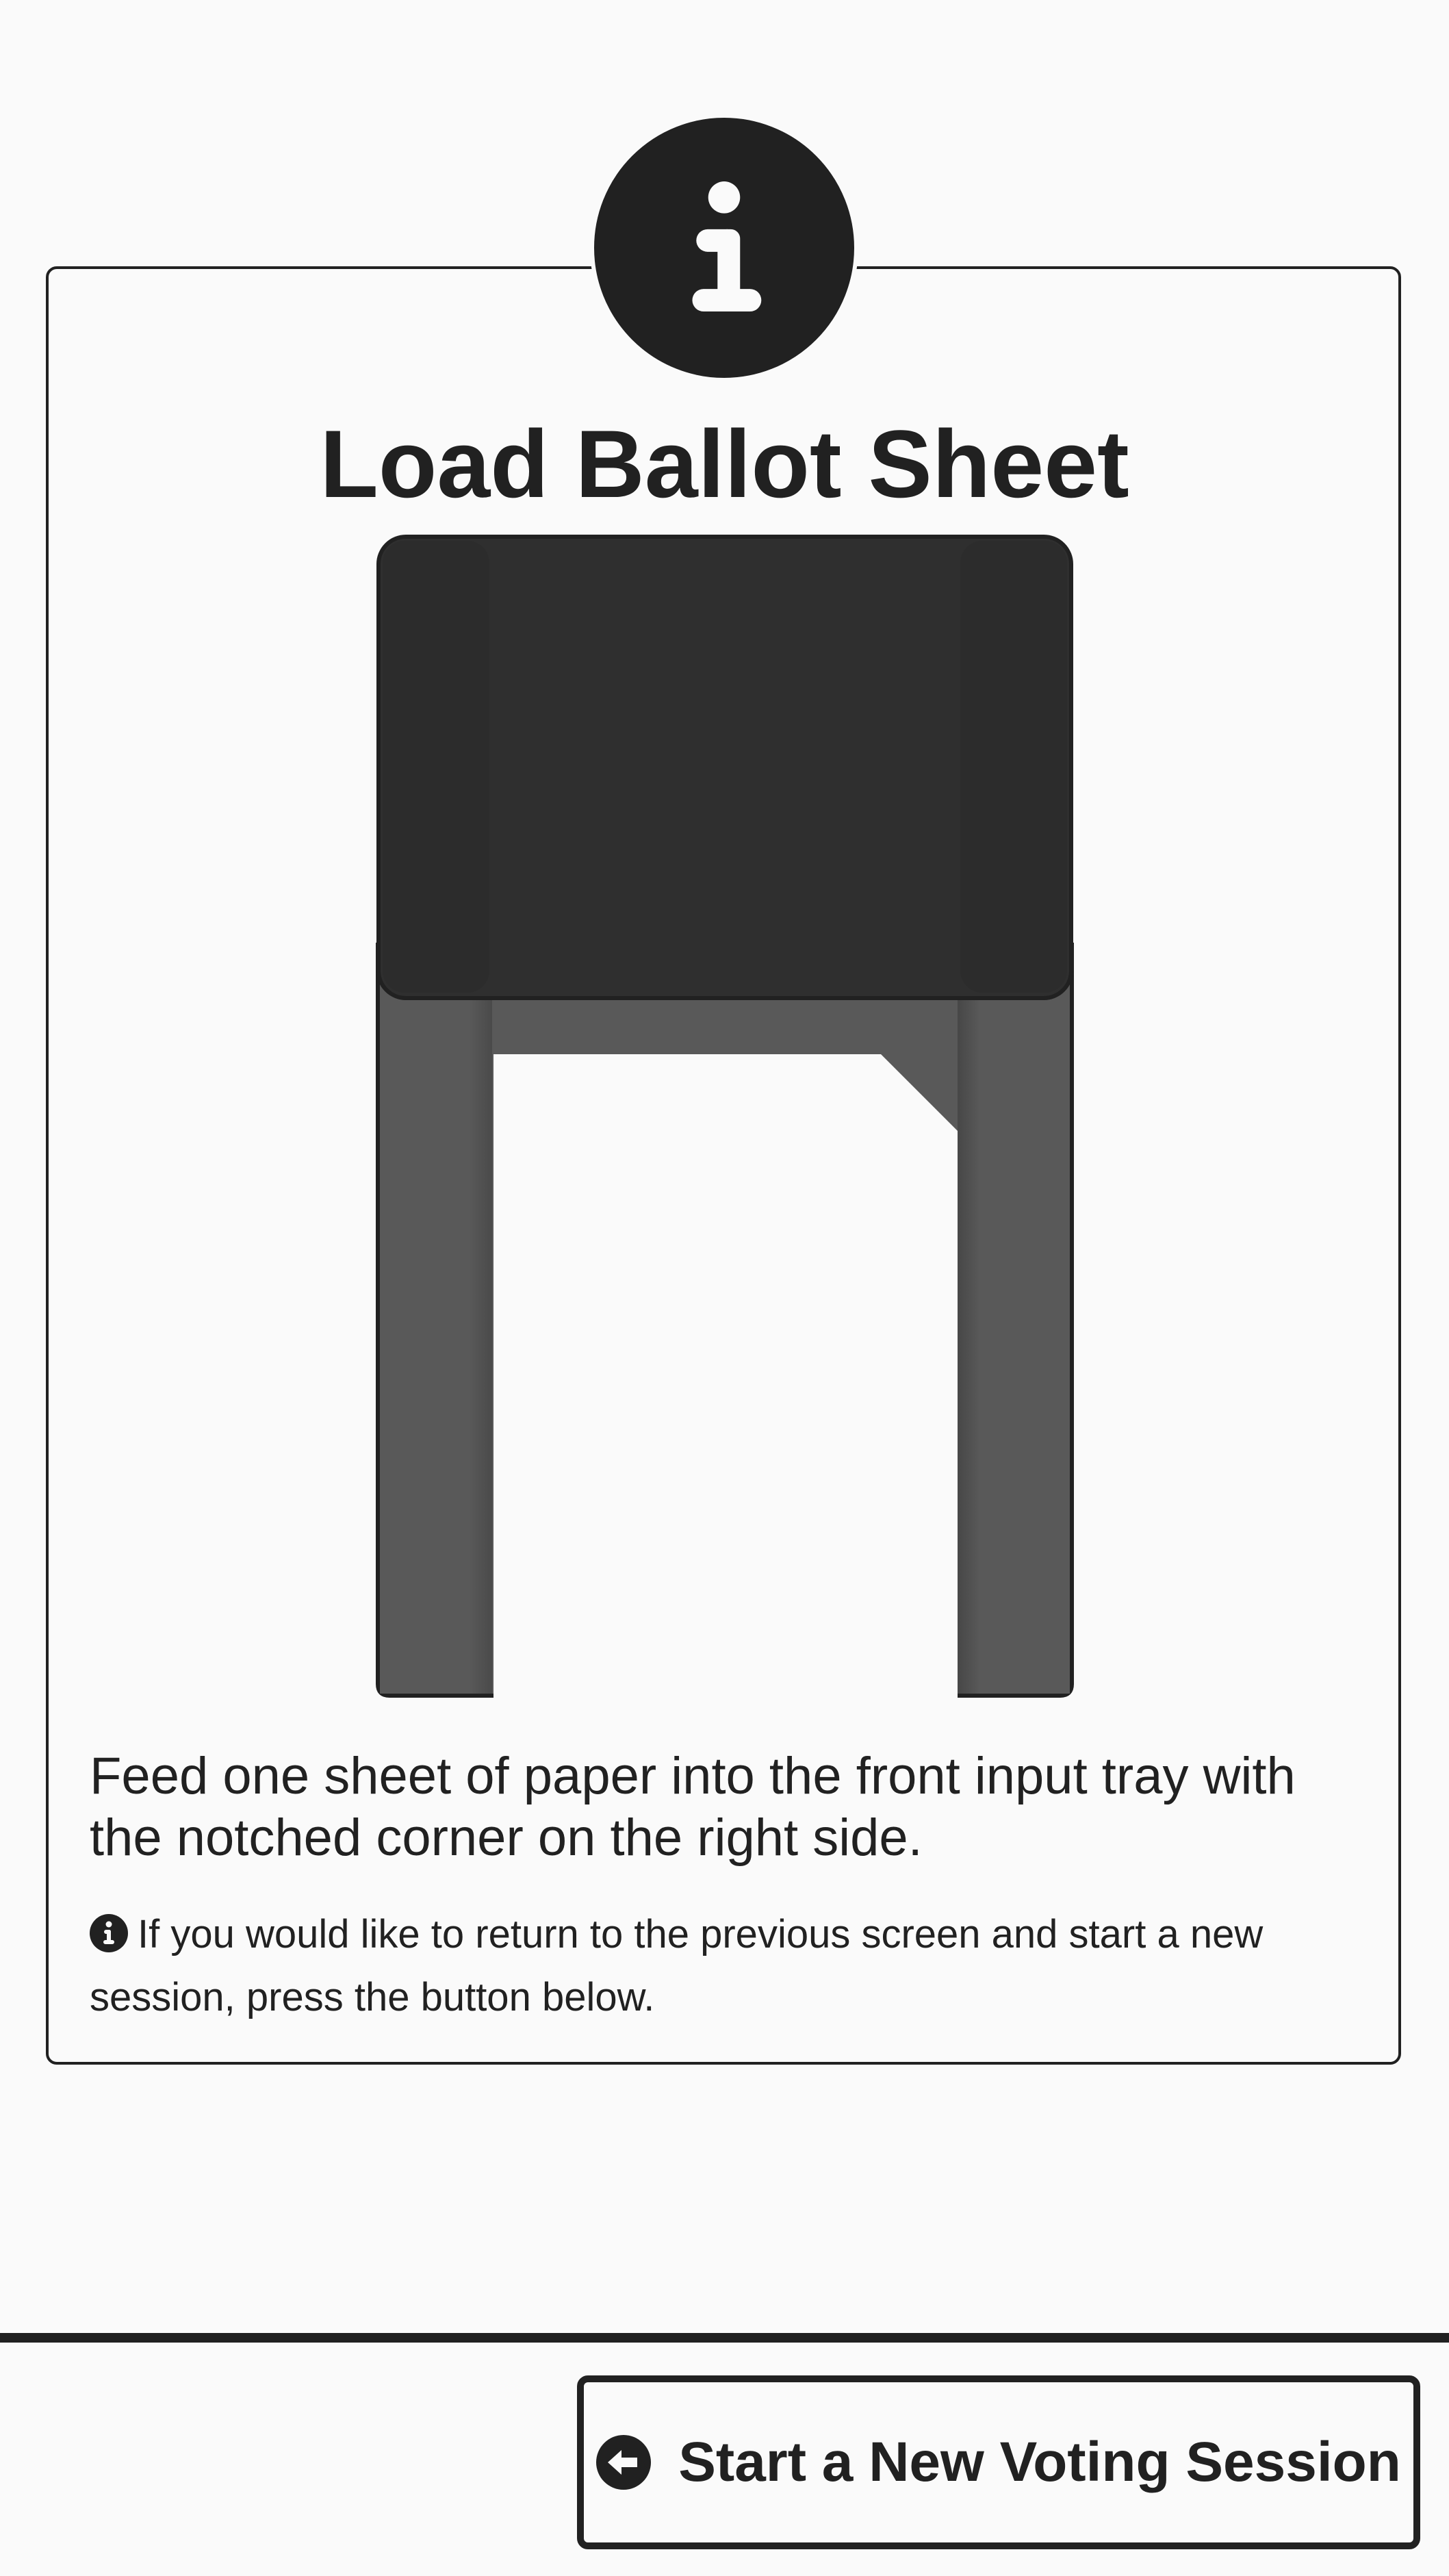  What do you see at coordinates (1039, 2462) in the screenshot?
I see `start-new-session-label: Start a New Voting Session` at bounding box center [1039, 2462].